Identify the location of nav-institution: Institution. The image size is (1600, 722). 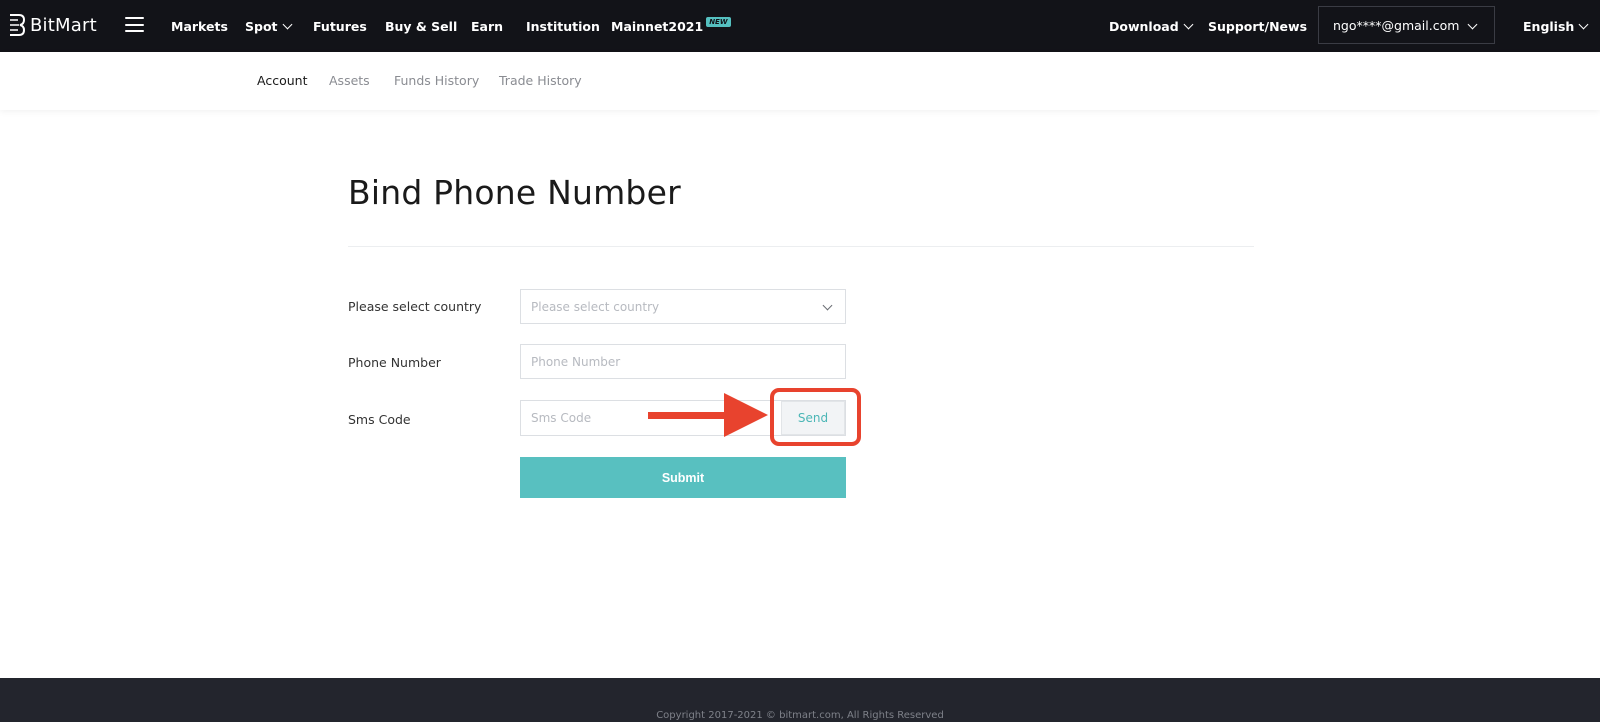
(563, 26).